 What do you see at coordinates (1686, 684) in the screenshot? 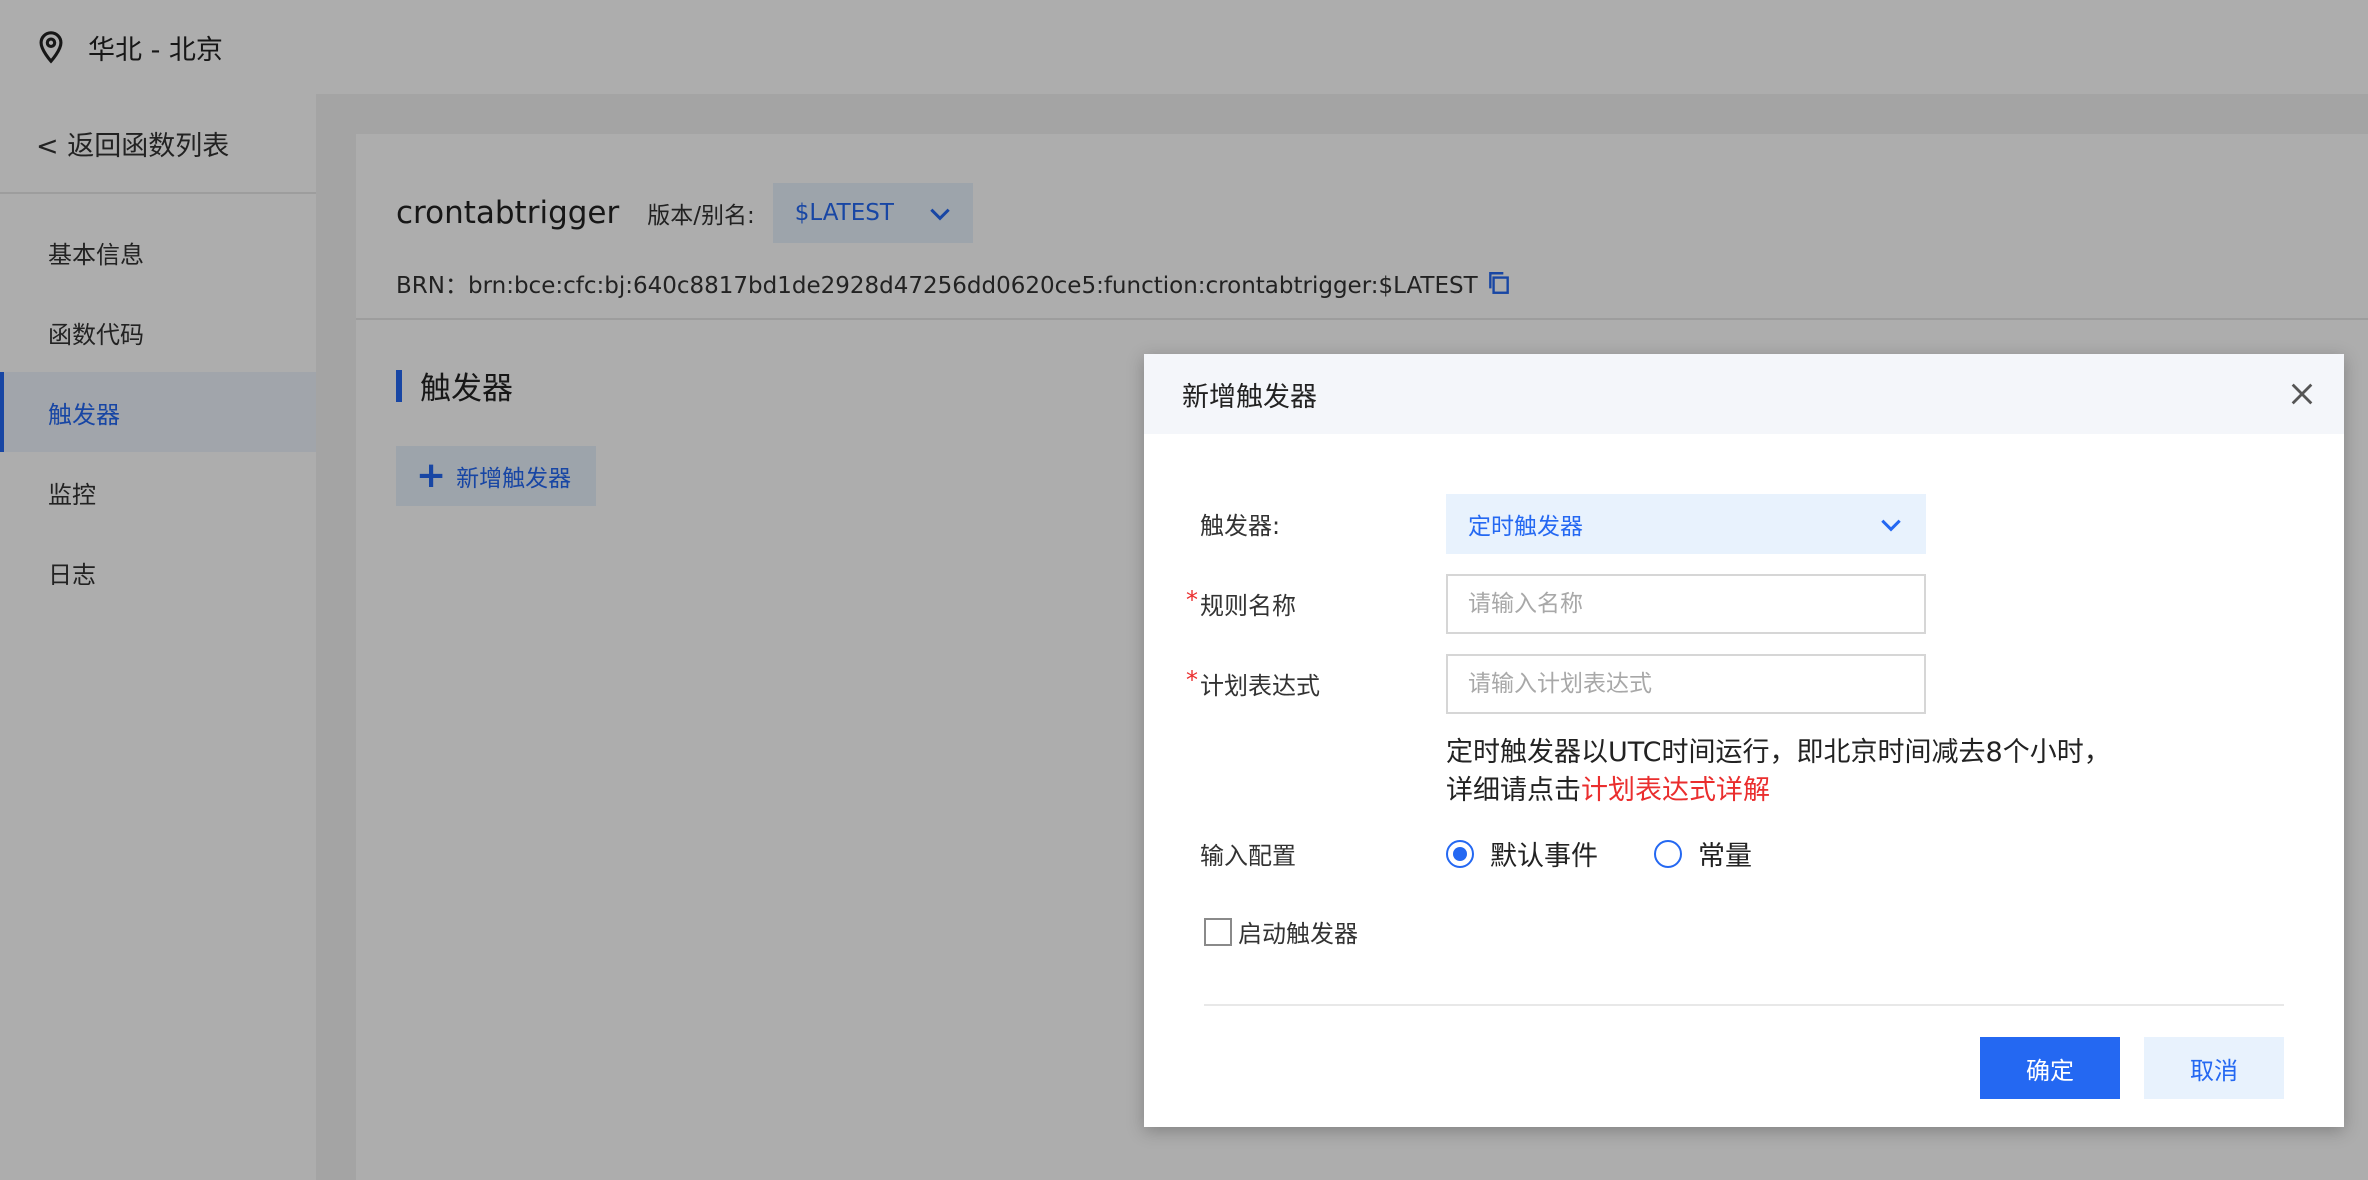
I see `schedule-expression-input` at bounding box center [1686, 684].